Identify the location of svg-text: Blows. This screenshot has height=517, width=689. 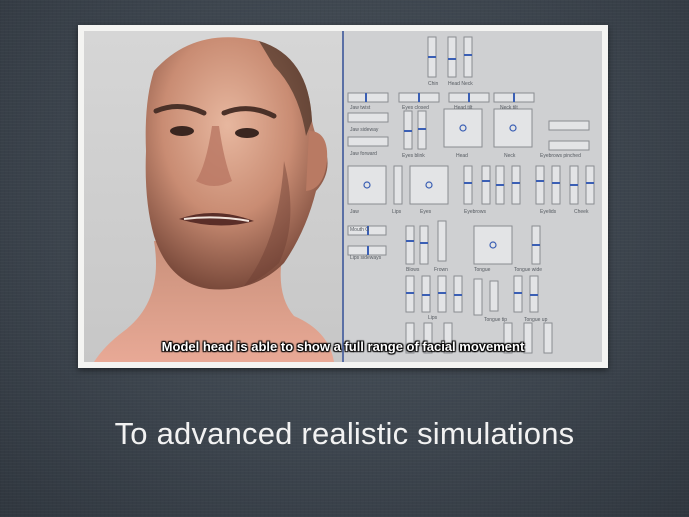
(413, 270).